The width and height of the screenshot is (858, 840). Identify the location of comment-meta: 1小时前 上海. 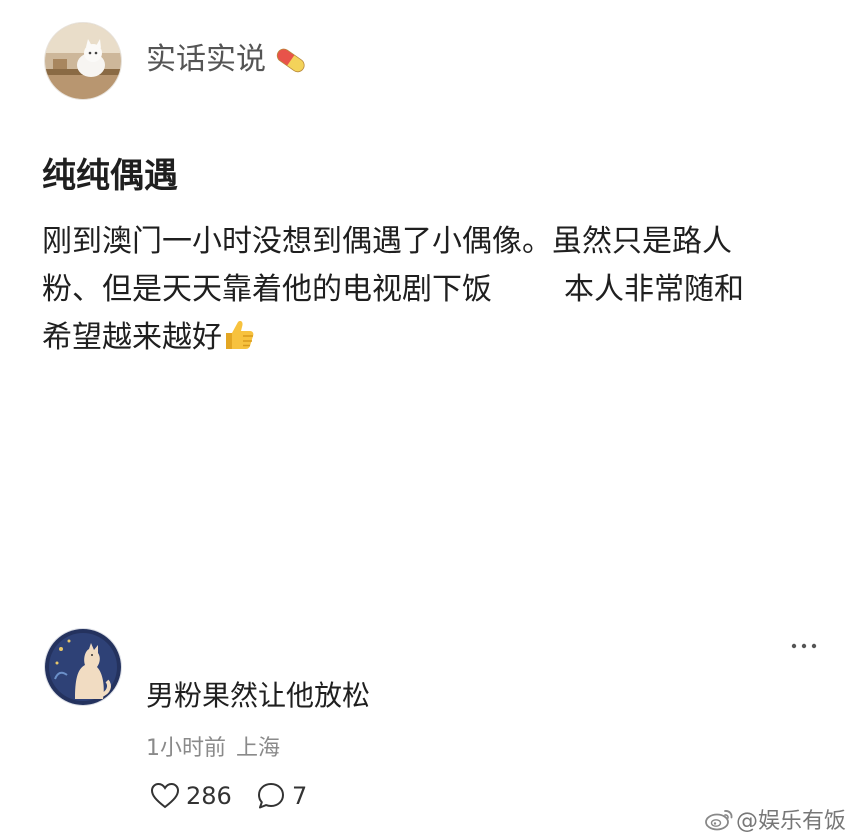
(213, 749).